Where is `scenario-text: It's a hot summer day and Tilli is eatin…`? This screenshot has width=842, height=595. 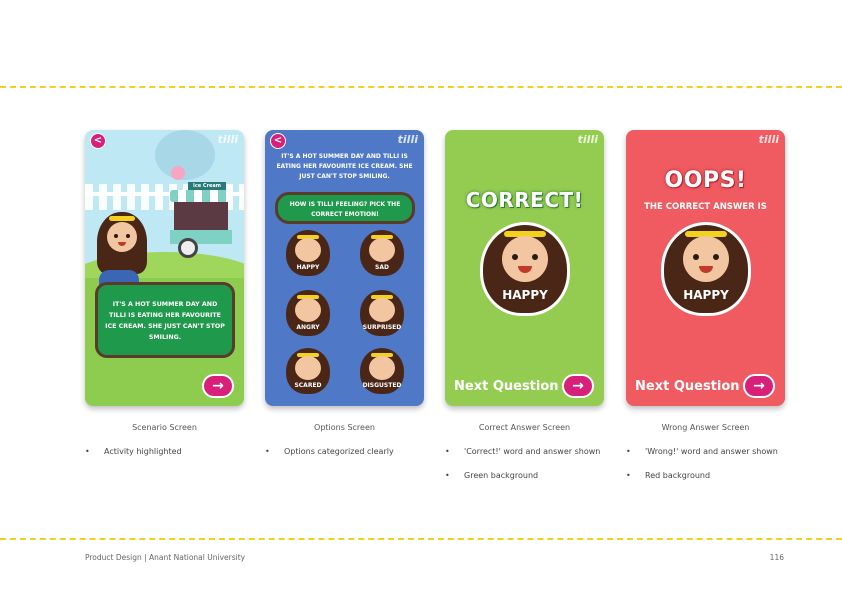 scenario-text: It's a hot summer day and Tilli is eatin… is located at coordinates (344, 166).